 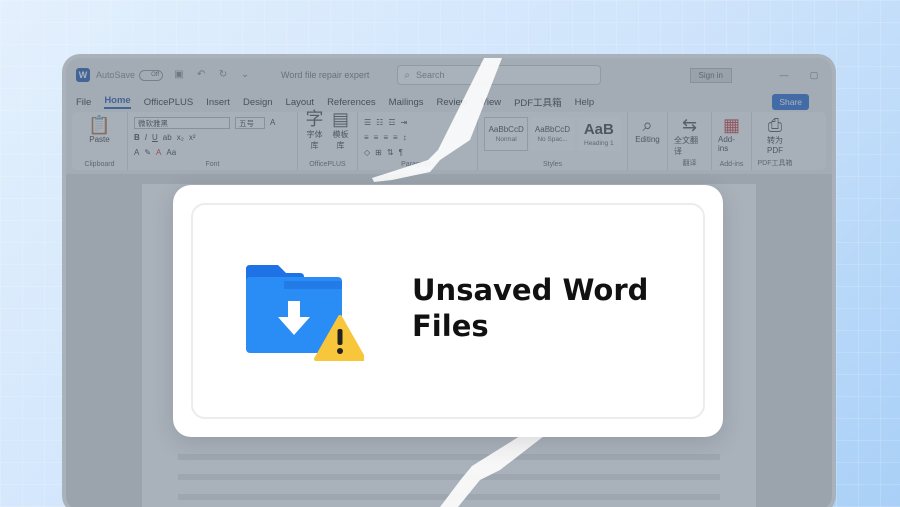 What do you see at coordinates (395, 137) in the screenshot?
I see `justify-icon: ≡` at bounding box center [395, 137].